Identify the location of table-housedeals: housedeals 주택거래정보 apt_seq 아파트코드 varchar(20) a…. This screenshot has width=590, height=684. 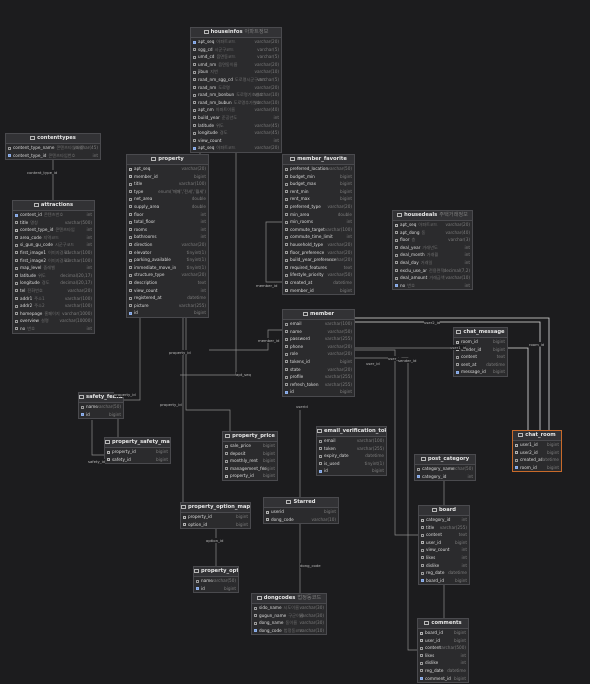
(432, 250).